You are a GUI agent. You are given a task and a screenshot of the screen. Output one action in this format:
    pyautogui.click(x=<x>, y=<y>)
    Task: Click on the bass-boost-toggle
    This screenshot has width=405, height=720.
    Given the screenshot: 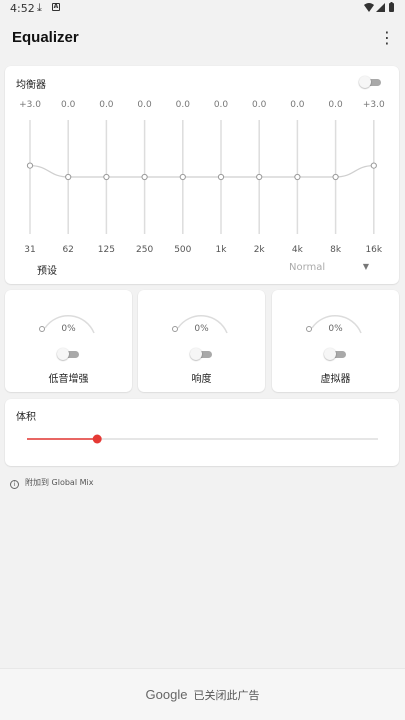 What is the action you would take?
    pyautogui.click(x=68, y=354)
    